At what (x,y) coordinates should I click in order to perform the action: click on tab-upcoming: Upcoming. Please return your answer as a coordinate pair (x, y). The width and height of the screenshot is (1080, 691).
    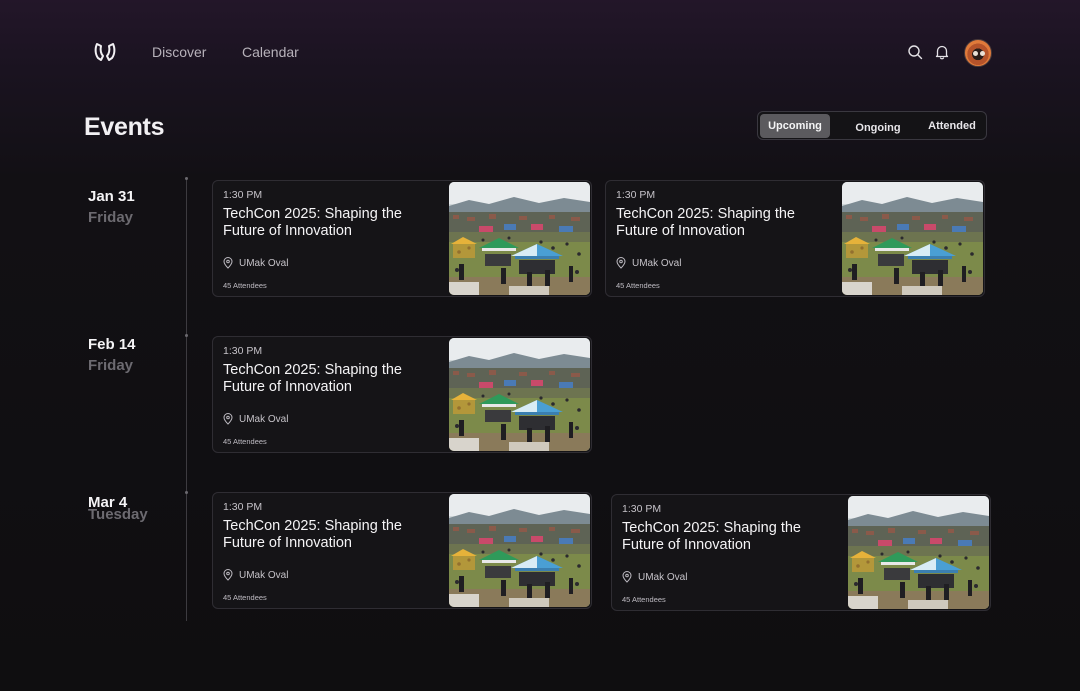
    Looking at the image, I should click on (795, 126).